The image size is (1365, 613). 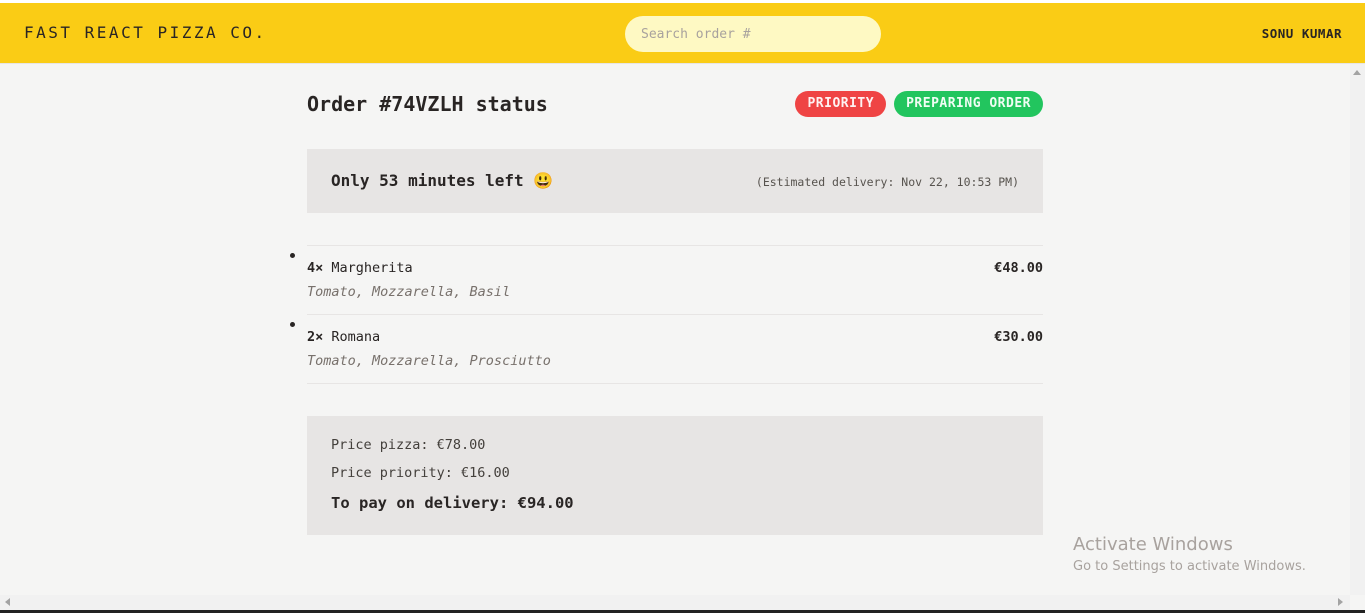 What do you see at coordinates (409, 292) in the screenshot?
I see `item-ingredients: Tomato, Mozzarella, Basil` at bounding box center [409, 292].